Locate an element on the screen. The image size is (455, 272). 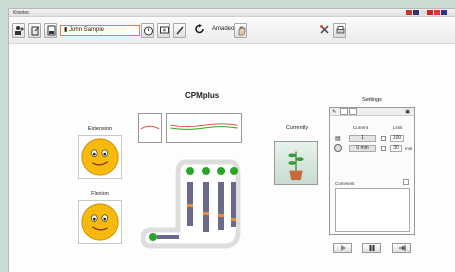
patients-button is located at coordinates (18, 30).